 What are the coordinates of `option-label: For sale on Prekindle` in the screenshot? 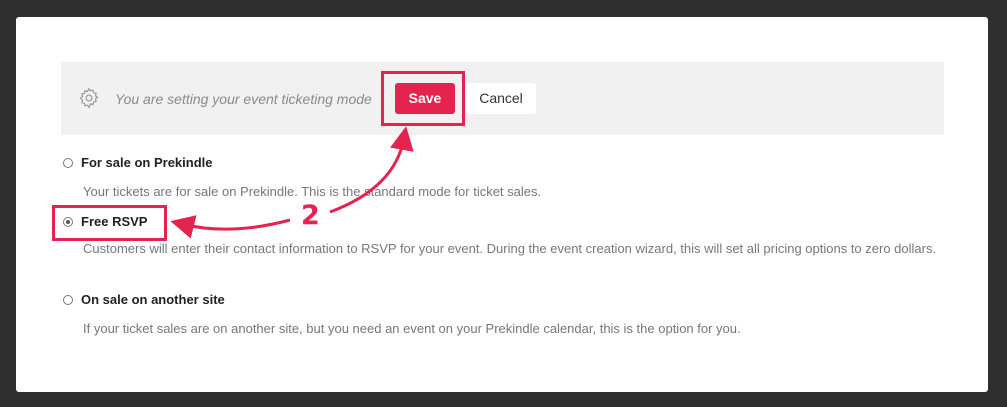 It's located at (147, 162).